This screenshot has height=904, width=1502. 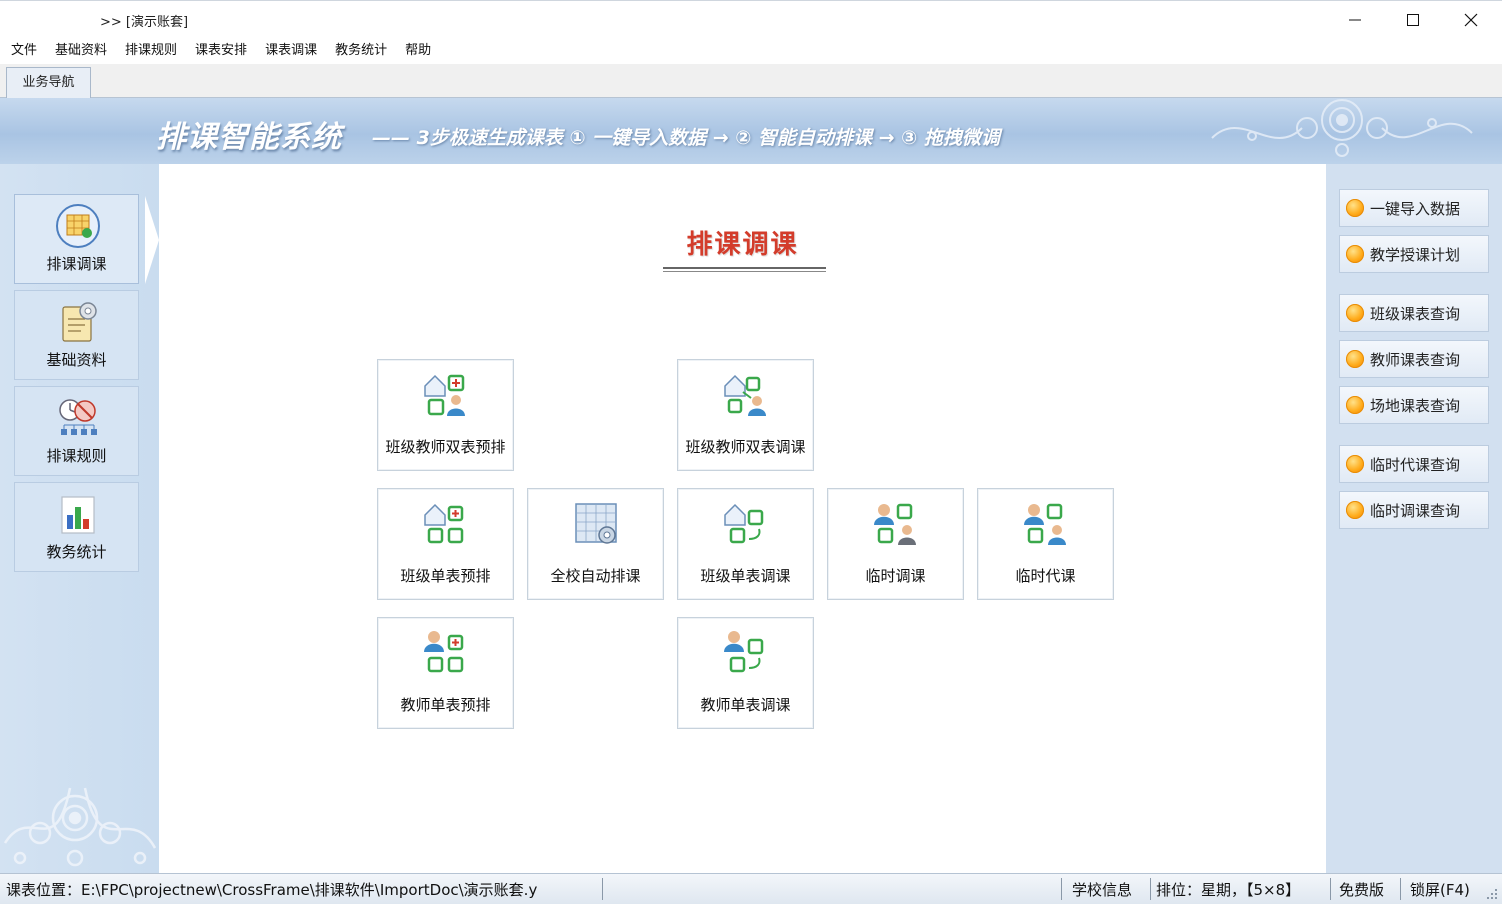 What do you see at coordinates (744, 523) in the screenshot?
I see `class-adjust-icon` at bounding box center [744, 523].